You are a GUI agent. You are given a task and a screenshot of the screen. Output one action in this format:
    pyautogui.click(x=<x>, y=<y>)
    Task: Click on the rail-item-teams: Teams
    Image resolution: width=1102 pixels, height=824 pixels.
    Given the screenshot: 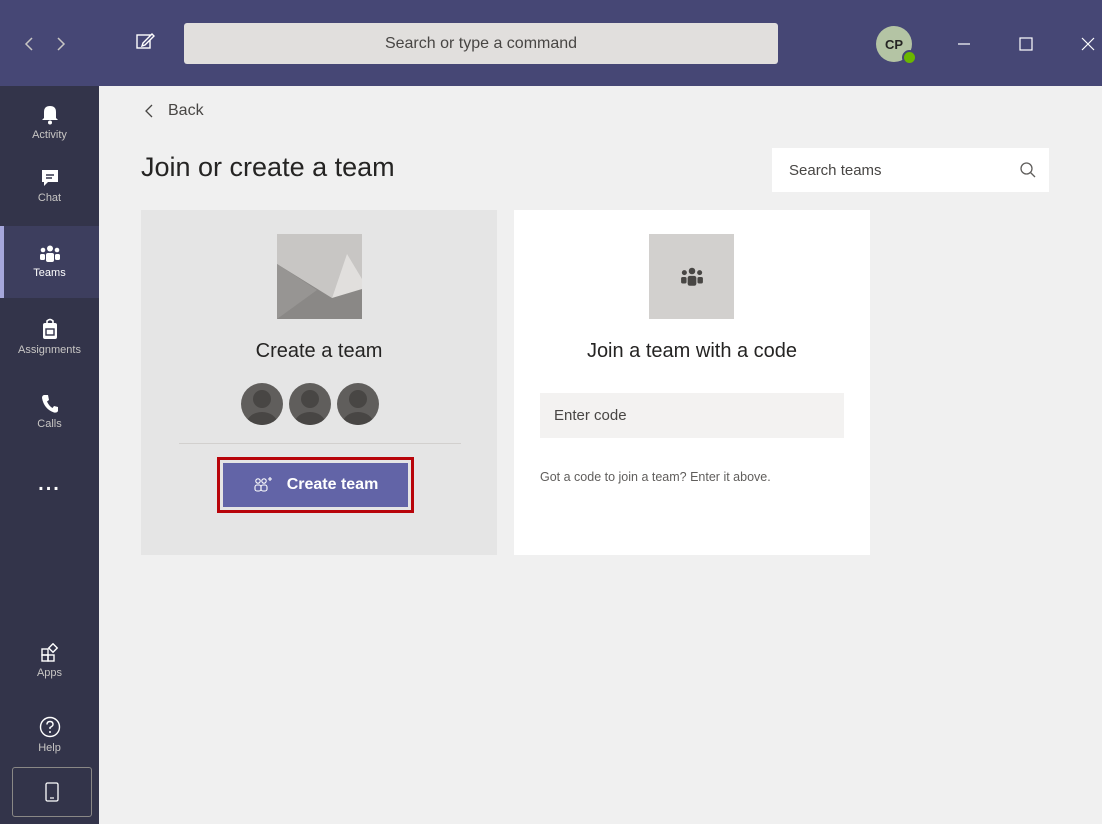 What is the action you would take?
    pyautogui.click(x=49, y=262)
    